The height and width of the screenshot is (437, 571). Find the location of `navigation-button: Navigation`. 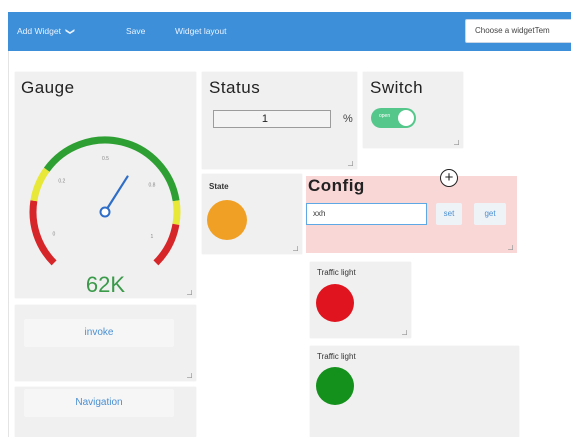

navigation-button: Navigation is located at coordinates (99, 403).